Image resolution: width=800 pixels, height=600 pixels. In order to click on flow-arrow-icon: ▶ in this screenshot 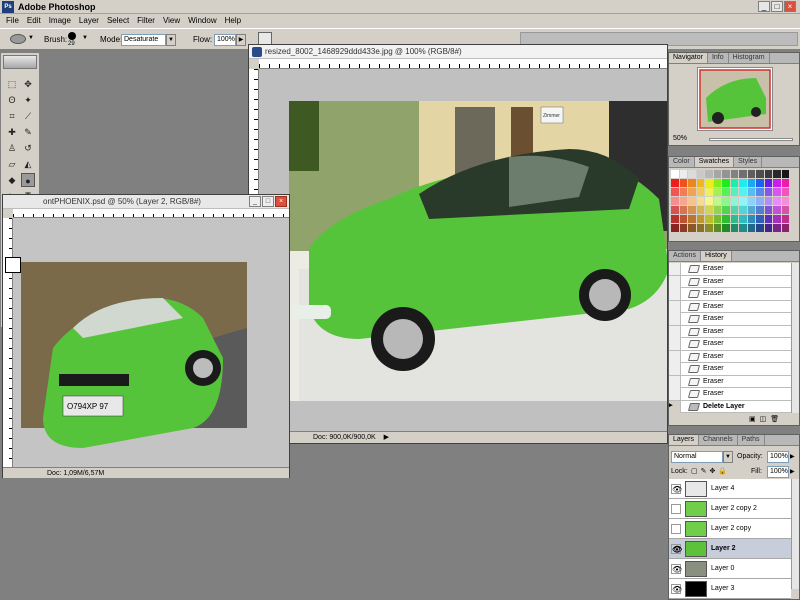, I will do `click(241, 40)`.